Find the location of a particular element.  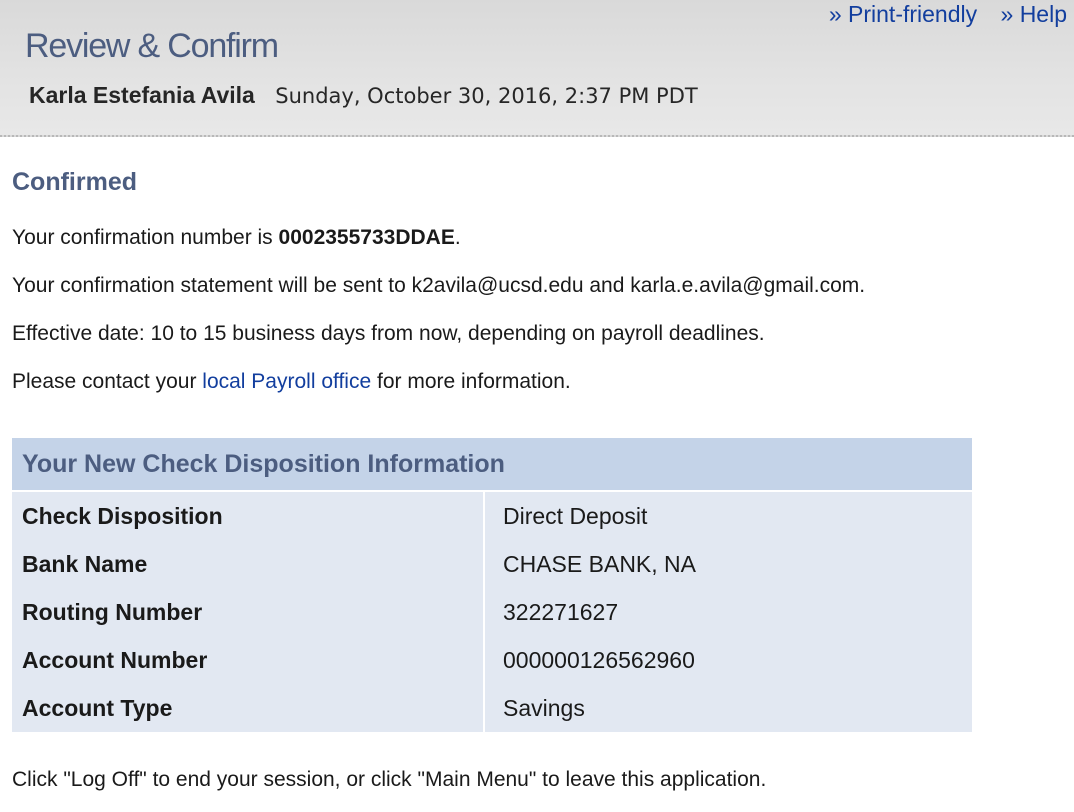

row-label-account-number: Account Number is located at coordinates (248, 660).